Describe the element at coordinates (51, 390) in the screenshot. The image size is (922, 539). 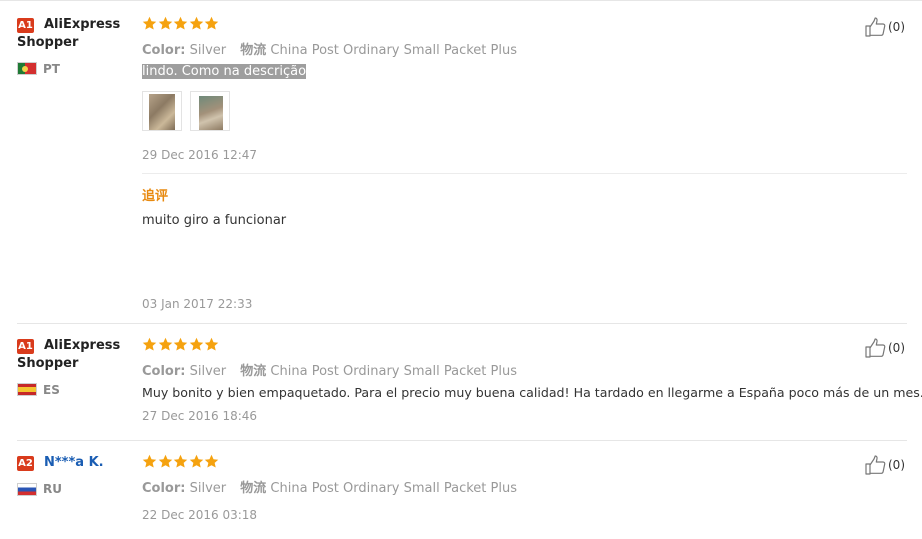
I see `reviewer-country: ES` at that location.